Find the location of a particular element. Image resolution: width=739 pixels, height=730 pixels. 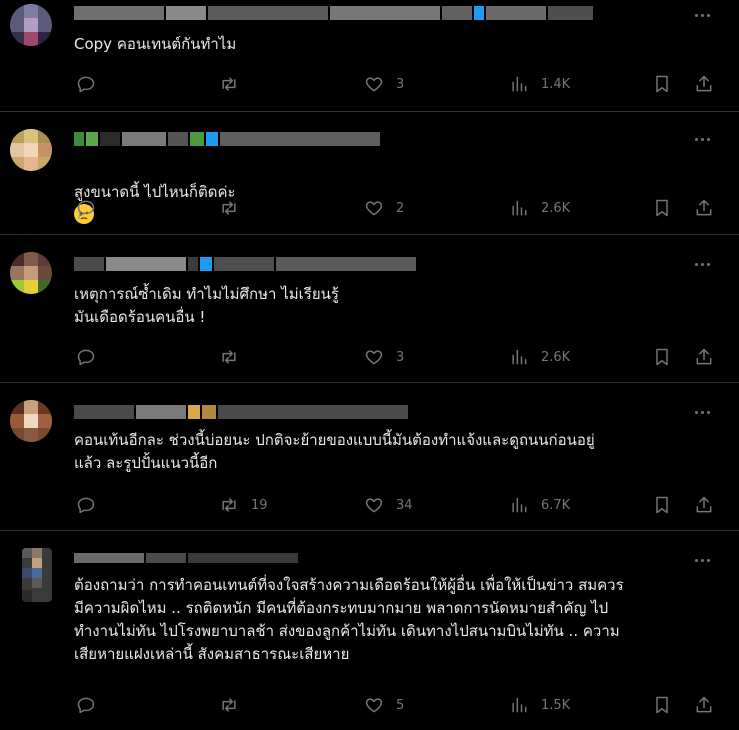

views-count: 6.7K is located at coordinates (556, 505).